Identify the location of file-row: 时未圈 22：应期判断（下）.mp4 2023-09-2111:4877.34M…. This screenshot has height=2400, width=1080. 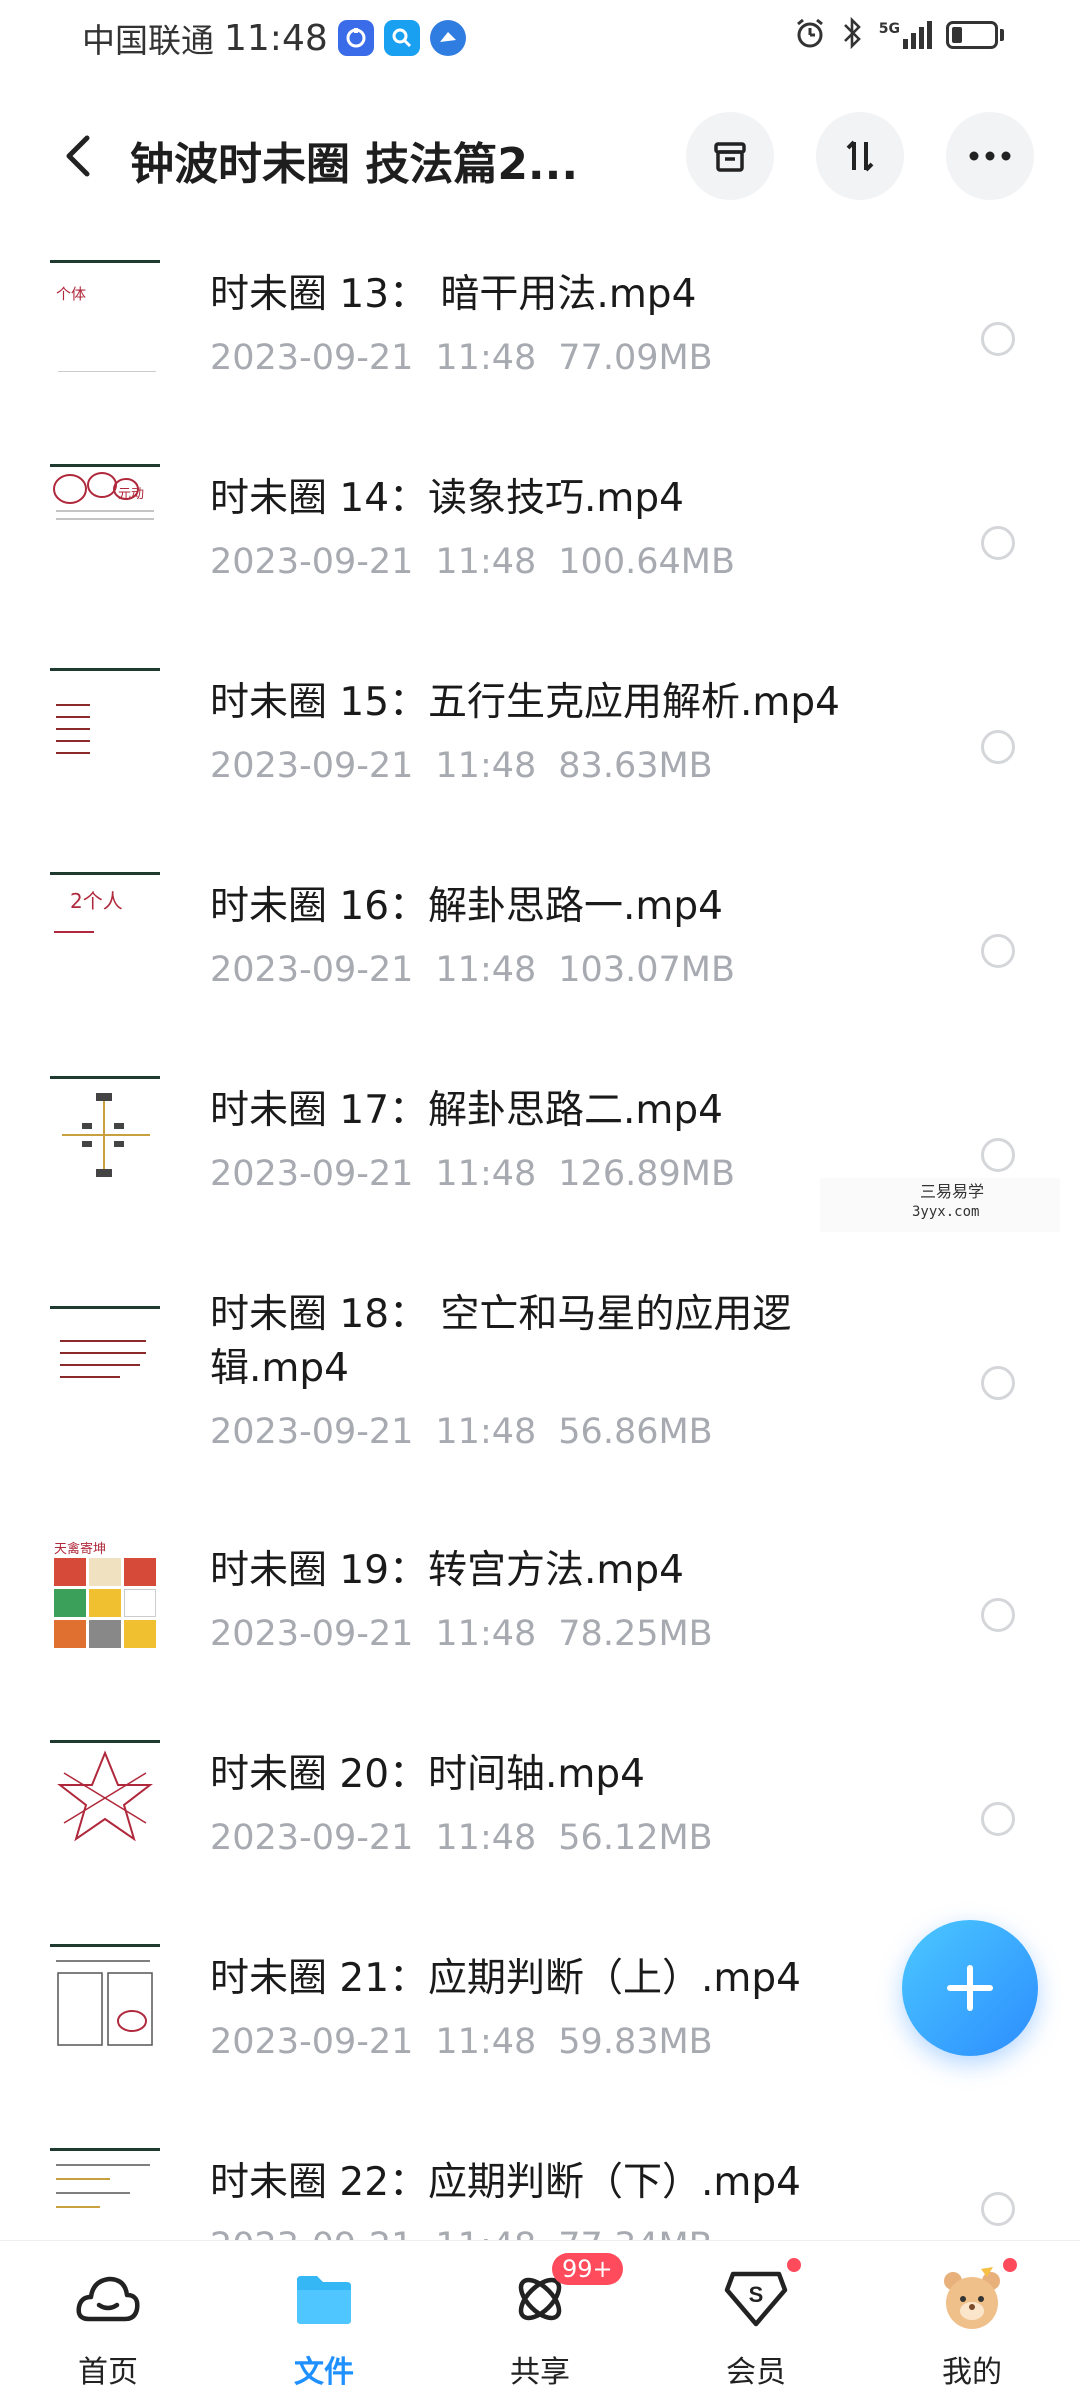
(540, 2194).